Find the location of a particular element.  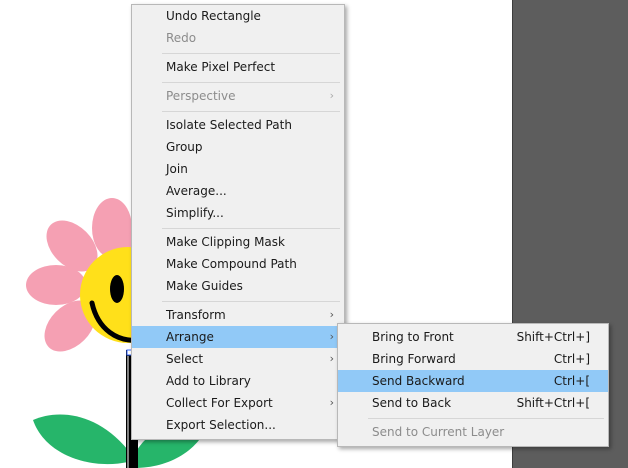

shortcut-label: Ctrl+] is located at coordinates (571, 359).